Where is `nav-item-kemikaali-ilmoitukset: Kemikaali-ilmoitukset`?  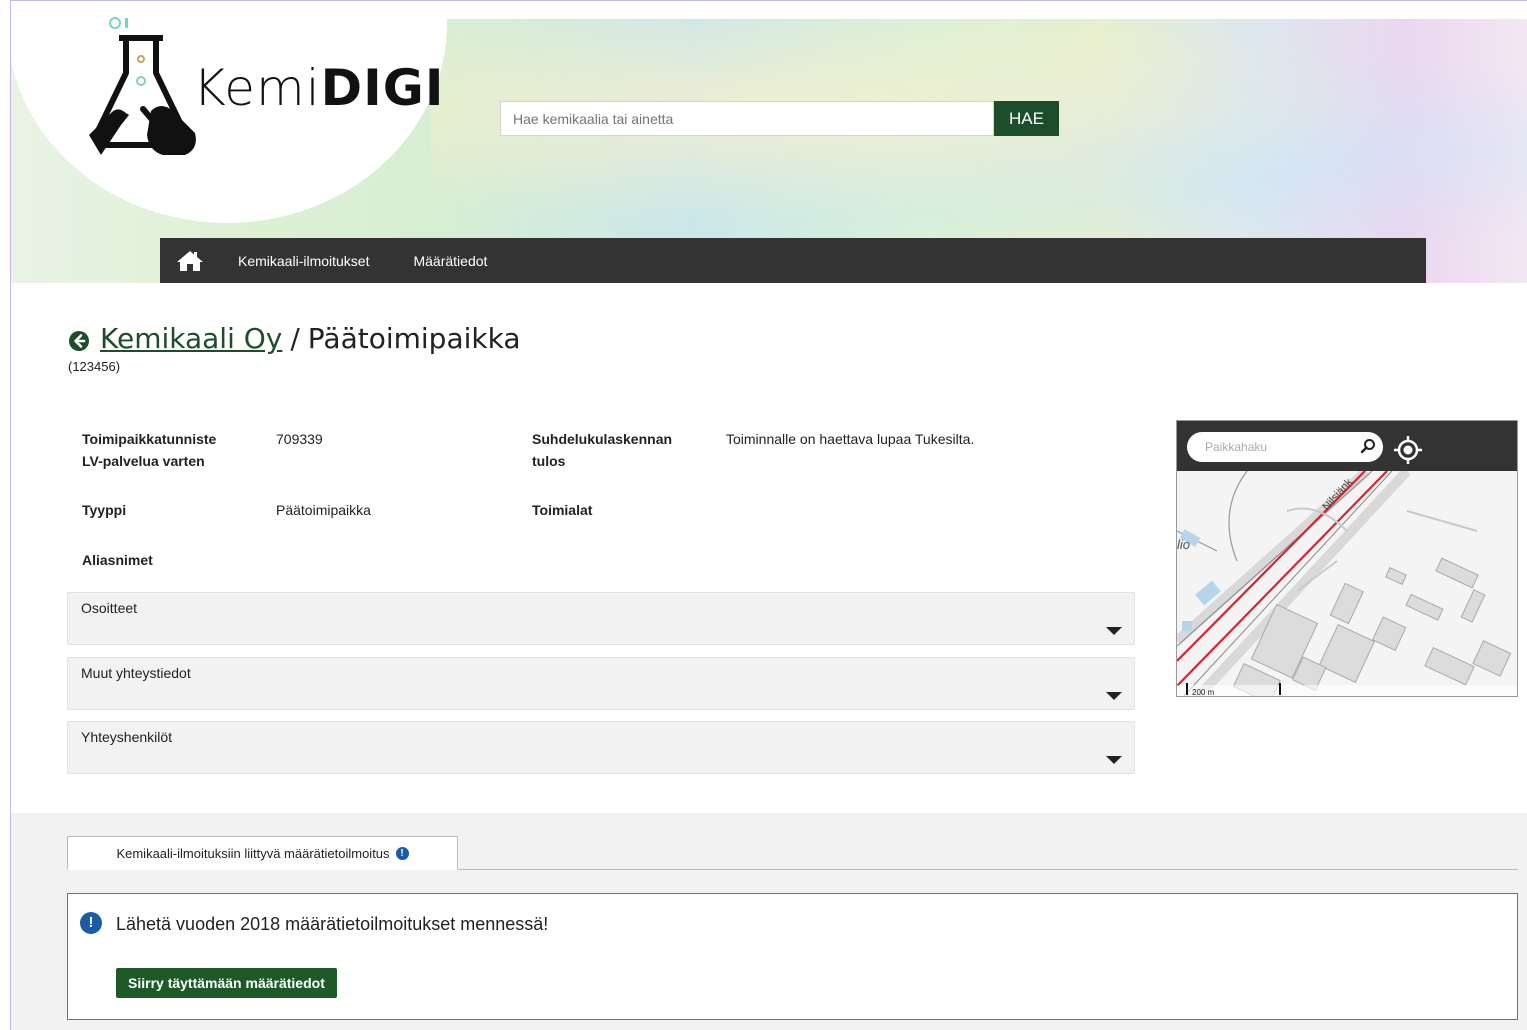
nav-item-kemikaali-ilmoitukset: Kemikaali-ilmoitukset is located at coordinates (306, 261).